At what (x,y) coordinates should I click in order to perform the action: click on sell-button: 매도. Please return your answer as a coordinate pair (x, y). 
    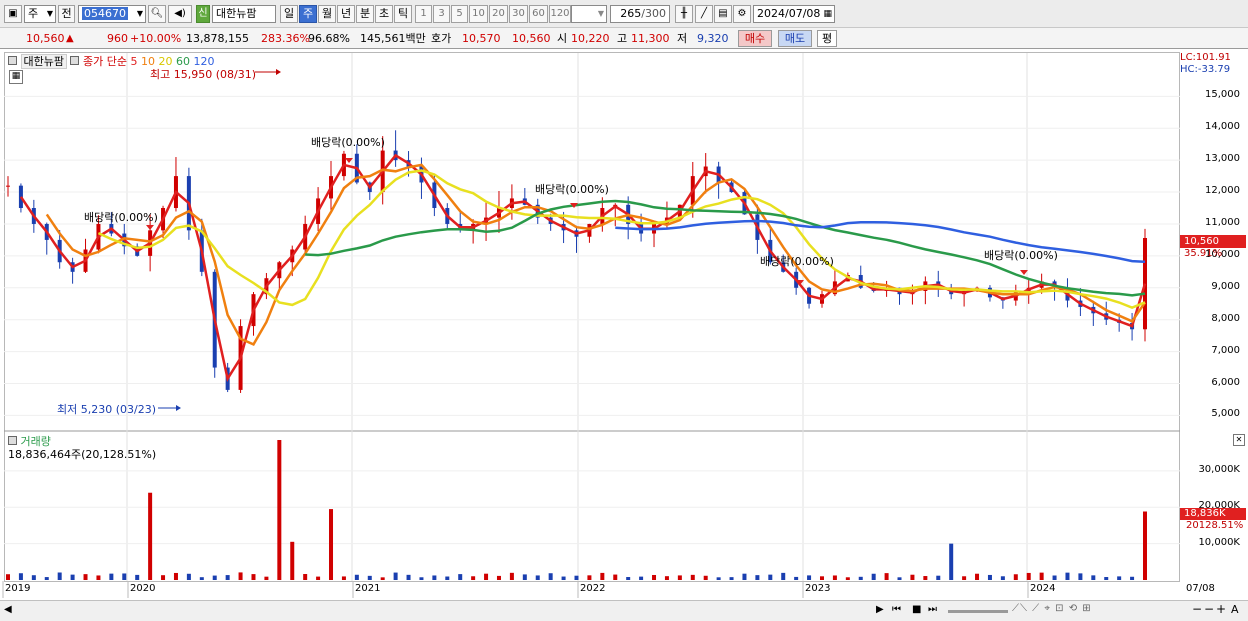
    Looking at the image, I should click on (795, 38).